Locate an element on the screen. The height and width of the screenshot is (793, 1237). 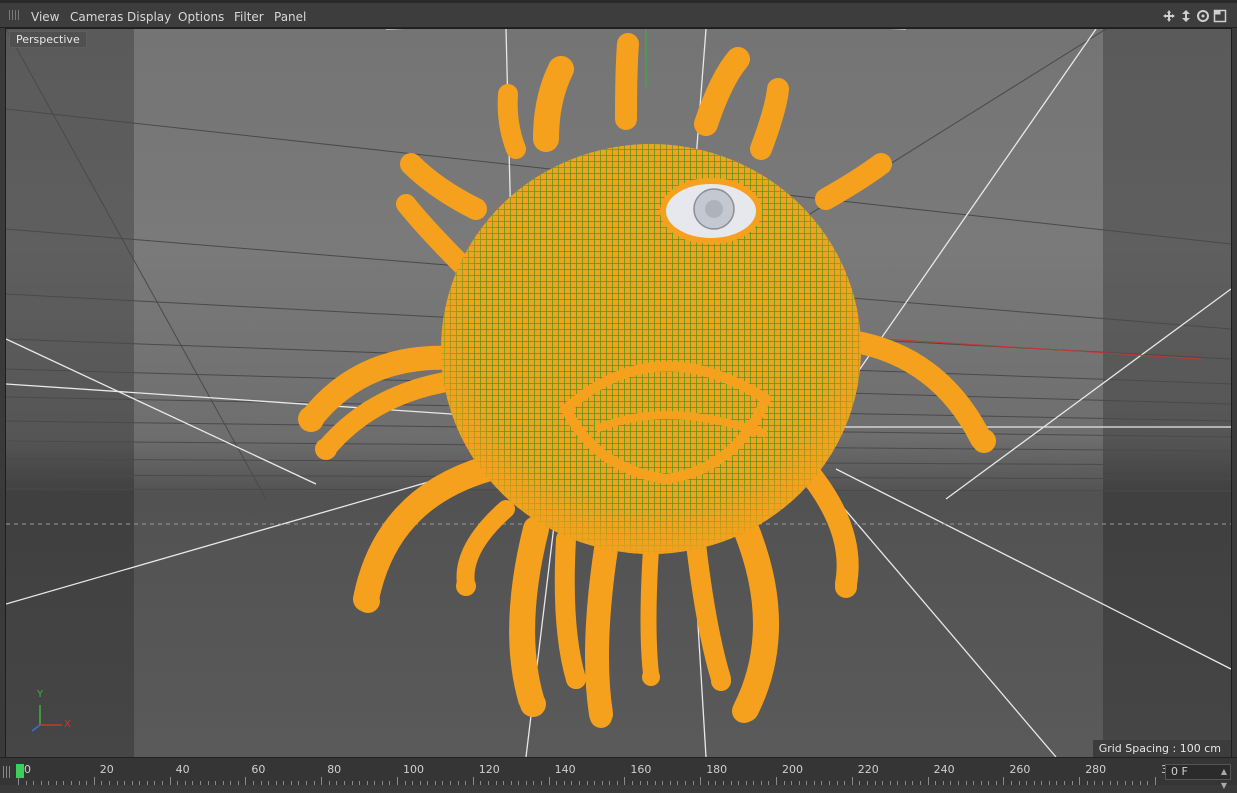
menu-filter: Filter is located at coordinates (249, 17).